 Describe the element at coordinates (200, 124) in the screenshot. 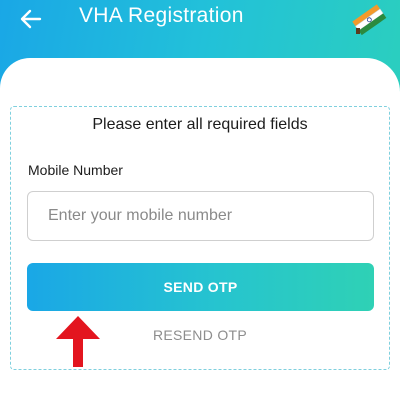

I see `form-heading: Please enter all required fields` at that location.